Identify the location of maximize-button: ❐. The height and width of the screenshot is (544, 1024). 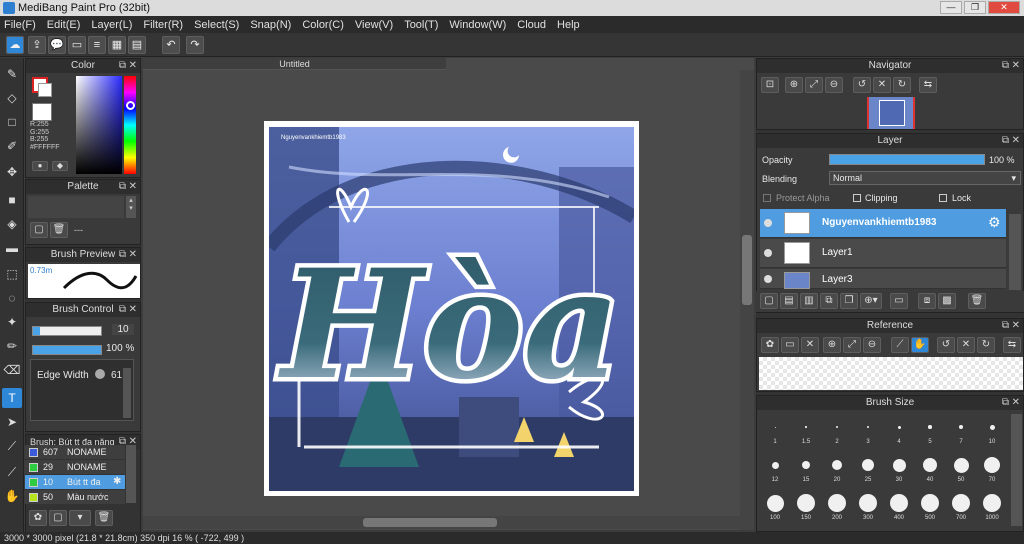
(975, 7).